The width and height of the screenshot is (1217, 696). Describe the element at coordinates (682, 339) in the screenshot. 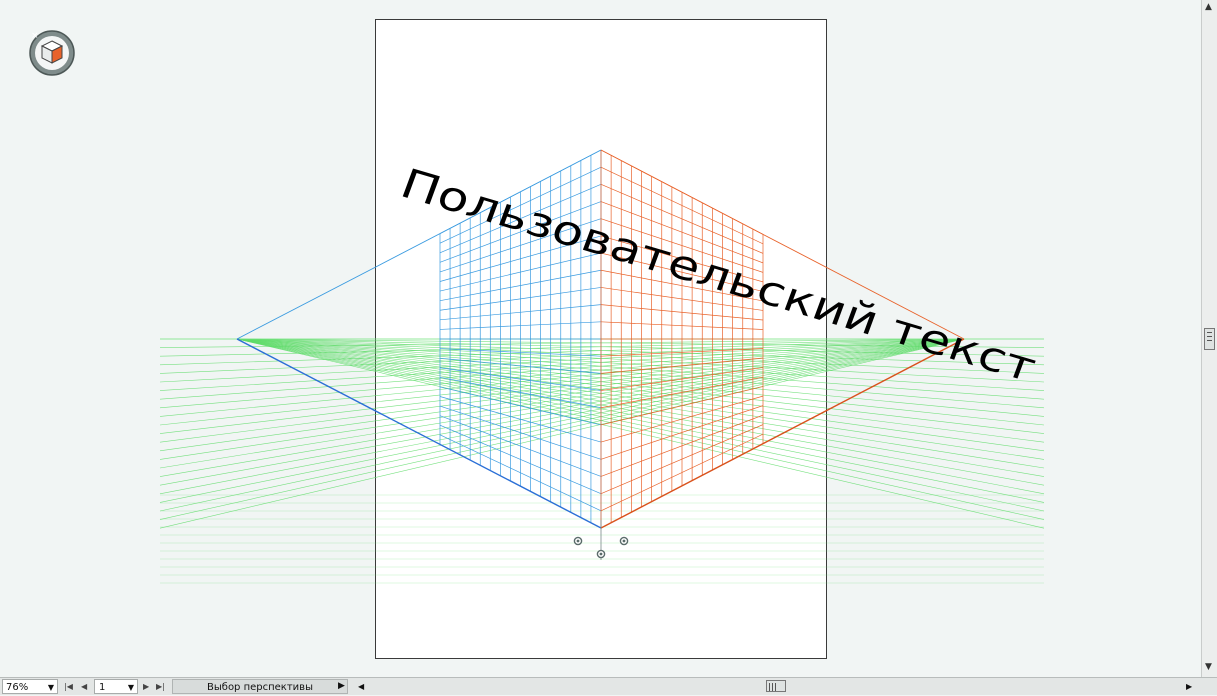

I see `right-plane-grid` at that location.